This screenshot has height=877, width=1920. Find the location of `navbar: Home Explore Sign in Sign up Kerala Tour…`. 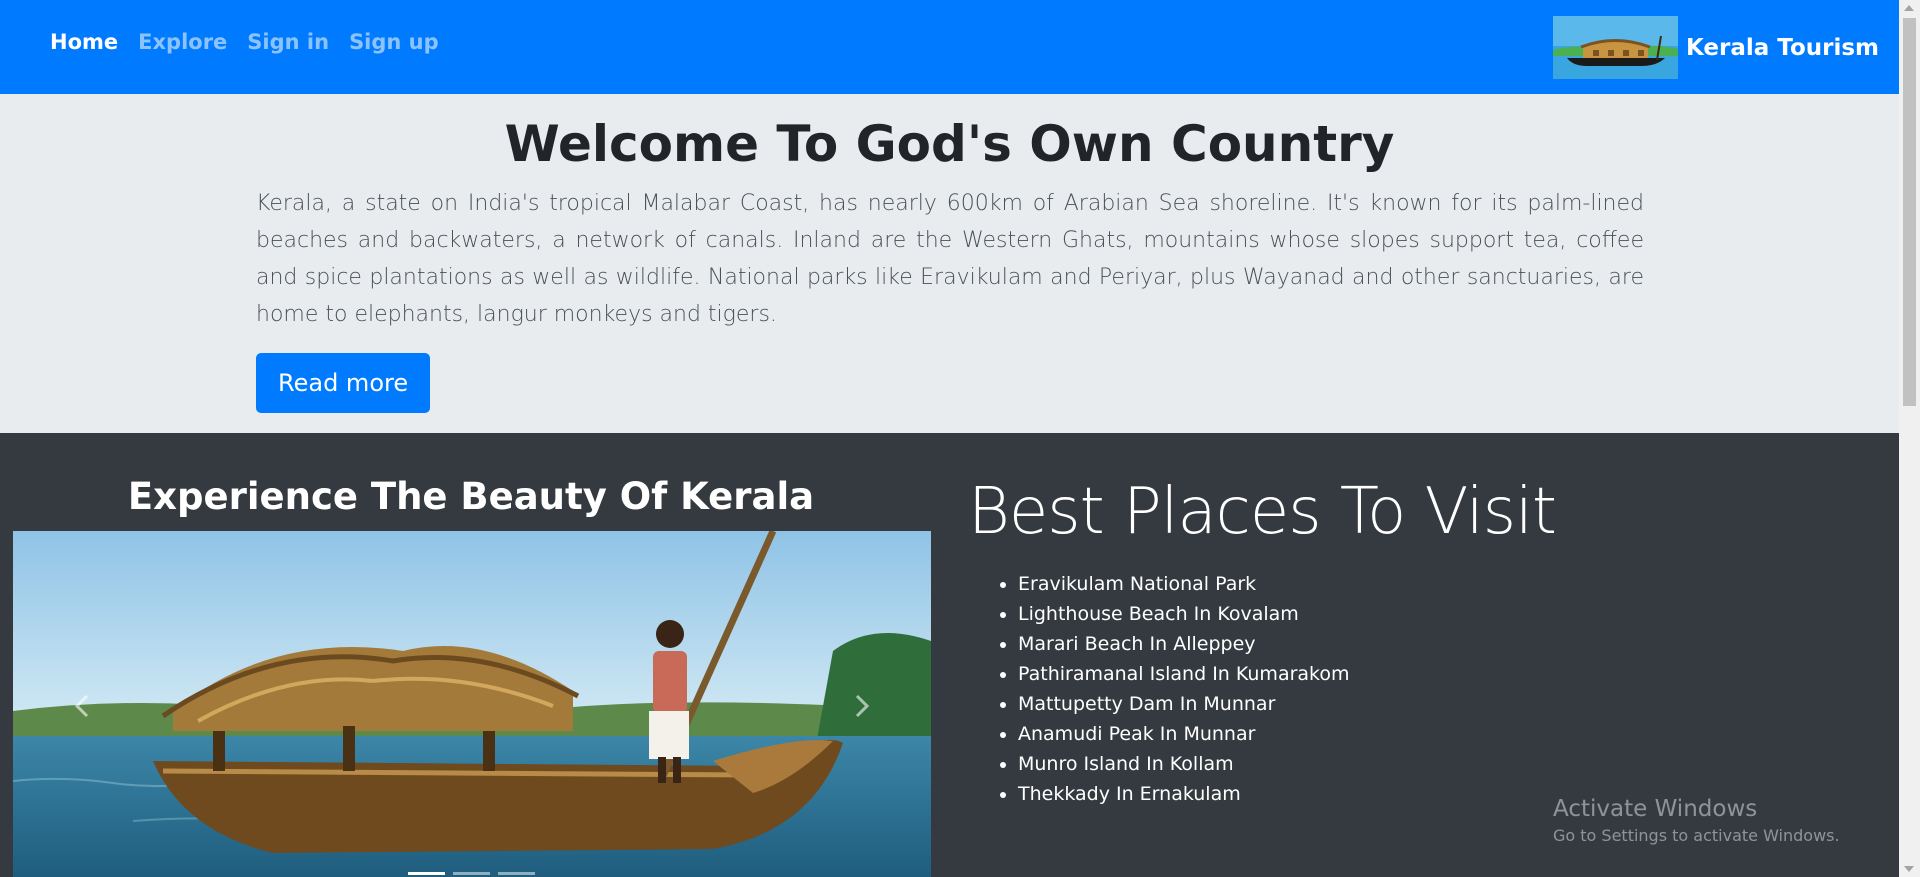

navbar: Home Explore Sign in Sign up Kerala Tour… is located at coordinates (949, 47).